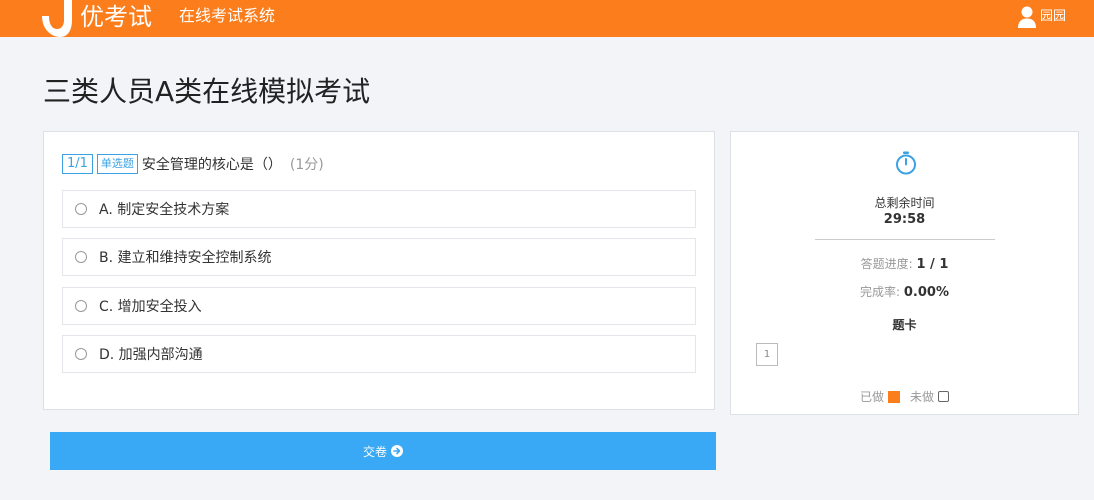 The image size is (1094, 500). What do you see at coordinates (397, 451) in the screenshot?
I see `arrow-circle-right-icon` at bounding box center [397, 451].